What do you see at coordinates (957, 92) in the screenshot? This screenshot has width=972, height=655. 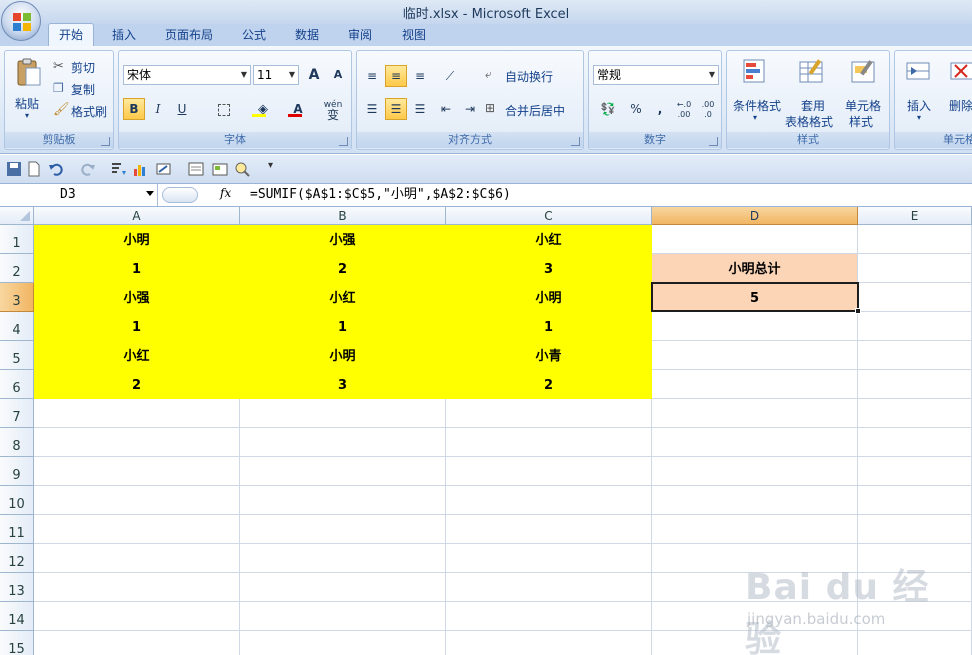 I see `delete-cells-button: 删除` at bounding box center [957, 92].